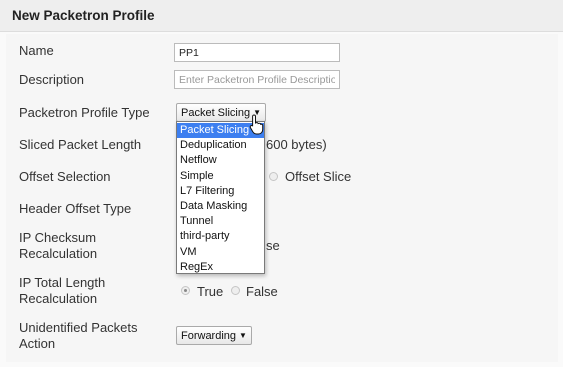 The image size is (563, 367). Describe the element at coordinates (58, 253) in the screenshot. I see `ip-checksum-label-line2: Recalculation` at that location.